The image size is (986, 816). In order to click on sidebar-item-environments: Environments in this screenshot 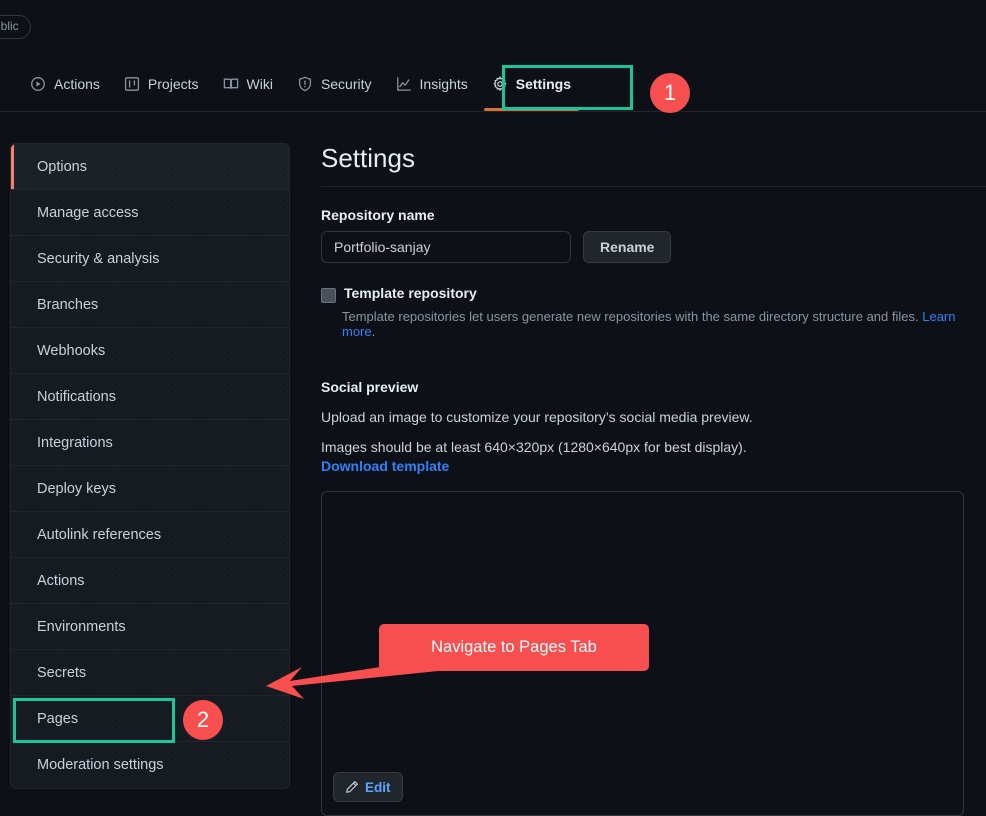, I will do `click(150, 627)`.